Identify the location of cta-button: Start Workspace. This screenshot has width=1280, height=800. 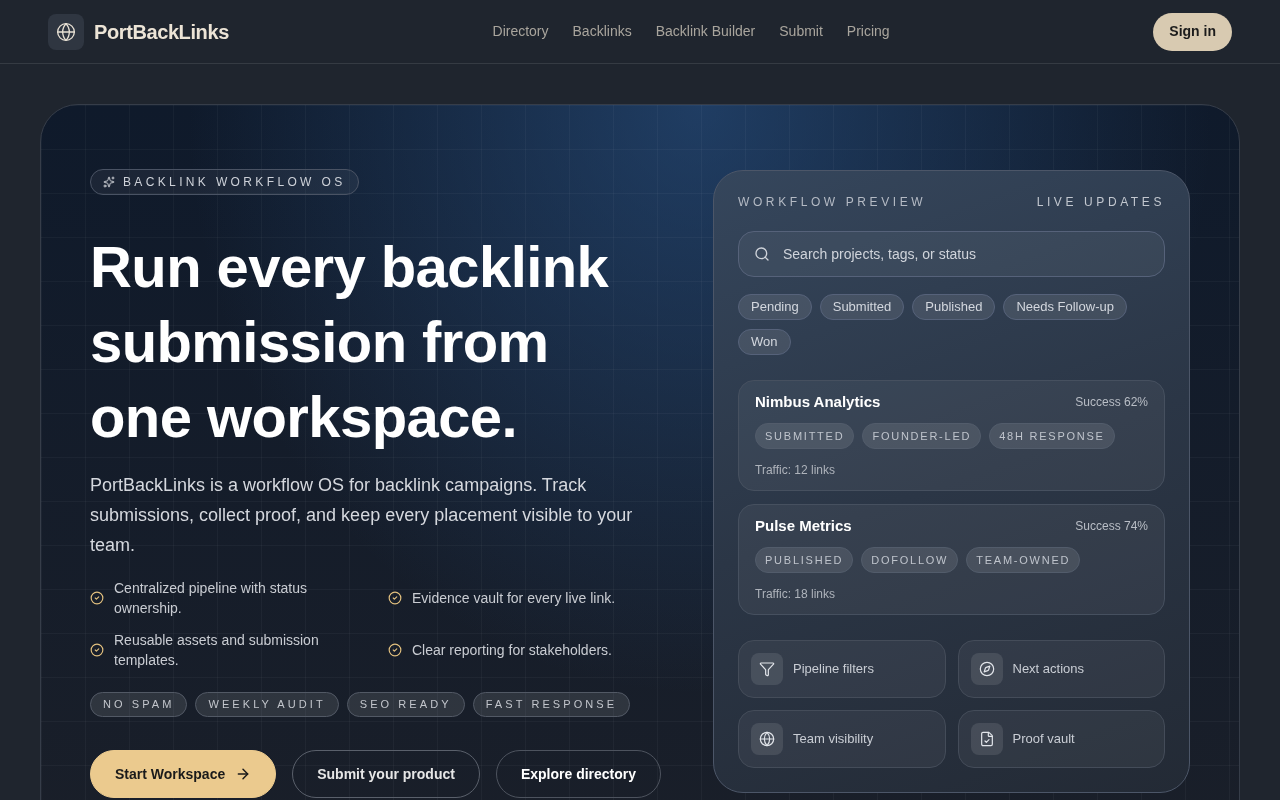
(183, 774).